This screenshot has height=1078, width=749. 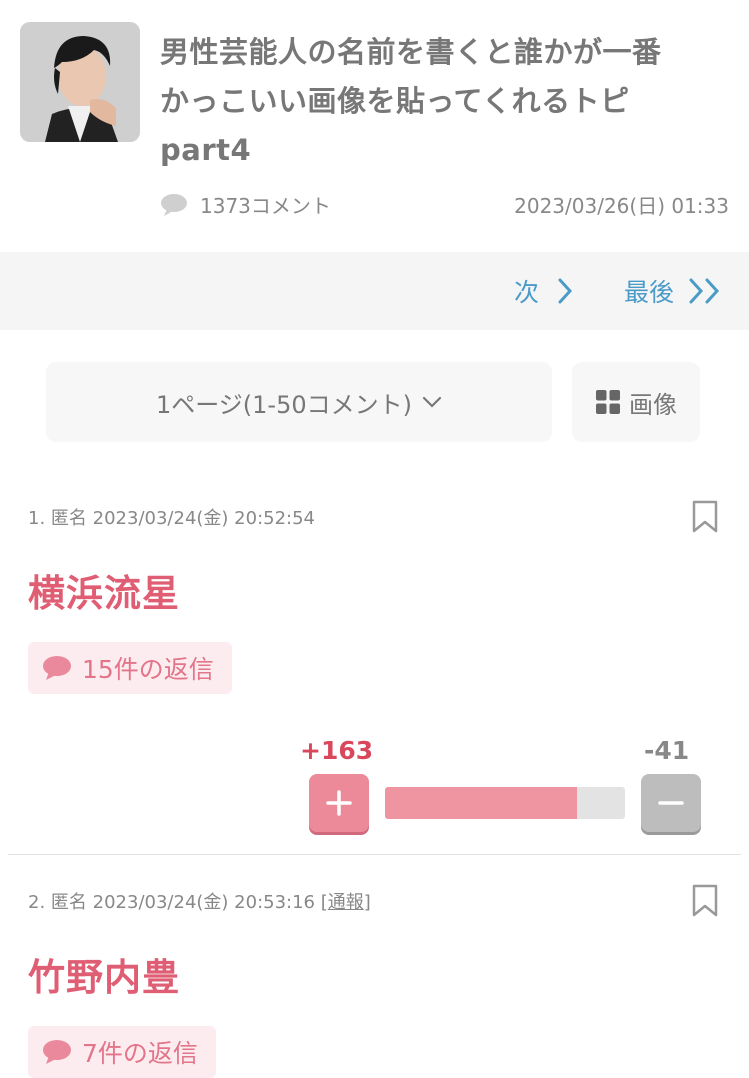 I want to click on next-page-link: 次, so click(x=543, y=291).